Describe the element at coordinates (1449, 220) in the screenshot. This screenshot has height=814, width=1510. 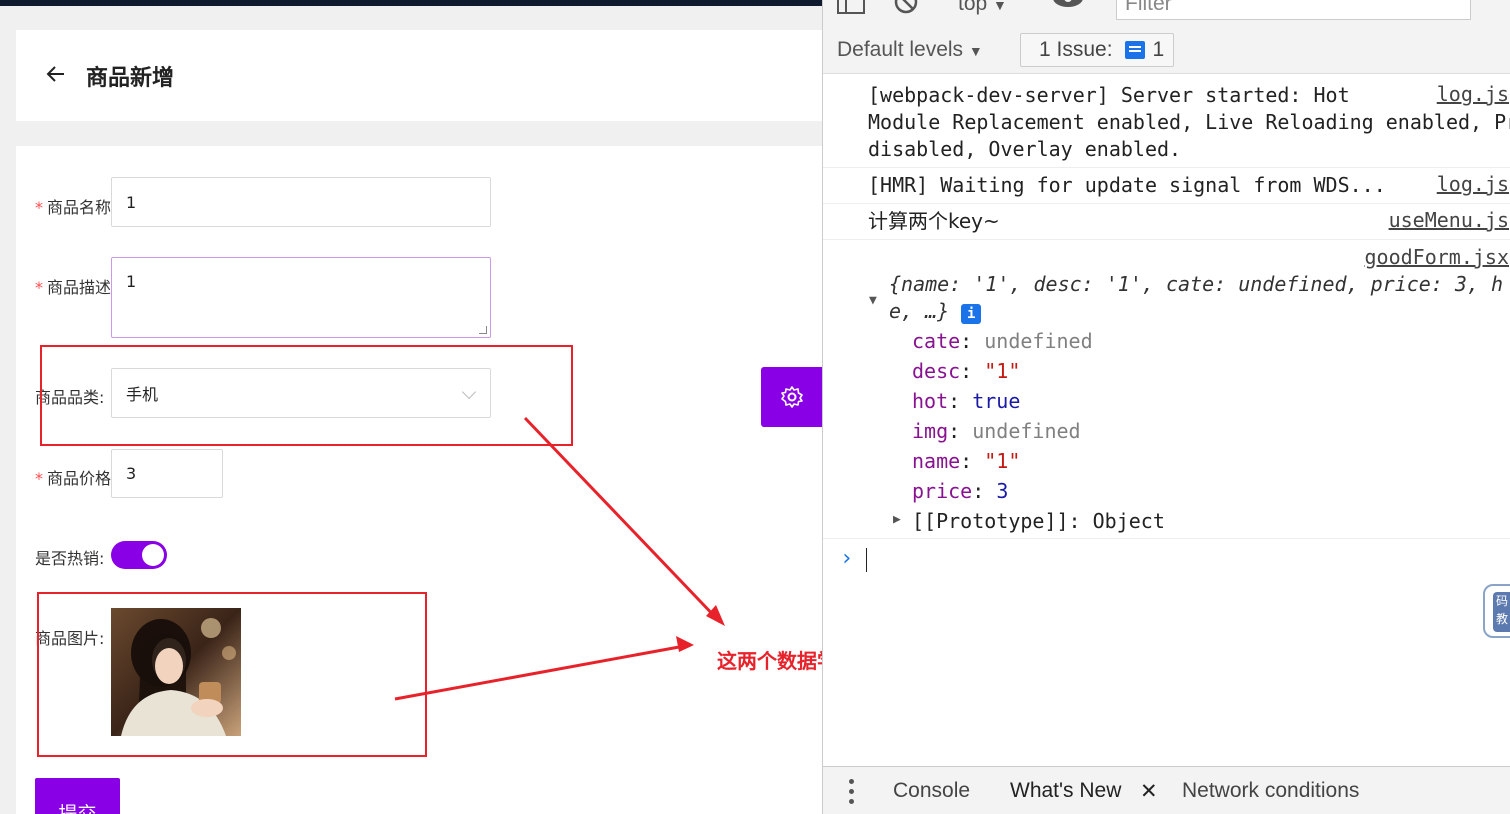
I see `log-source-link: useMenu.js` at that location.